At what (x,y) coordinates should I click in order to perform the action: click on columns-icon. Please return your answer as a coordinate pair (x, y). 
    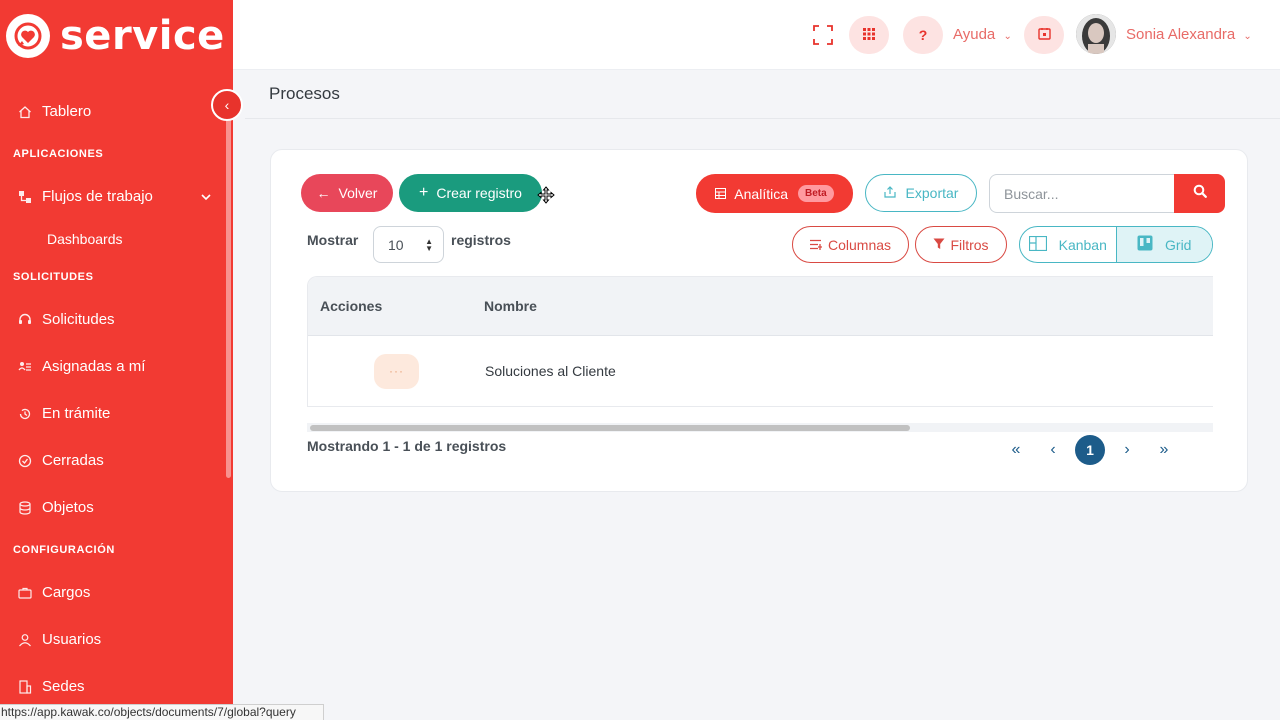
    Looking at the image, I should click on (815, 245).